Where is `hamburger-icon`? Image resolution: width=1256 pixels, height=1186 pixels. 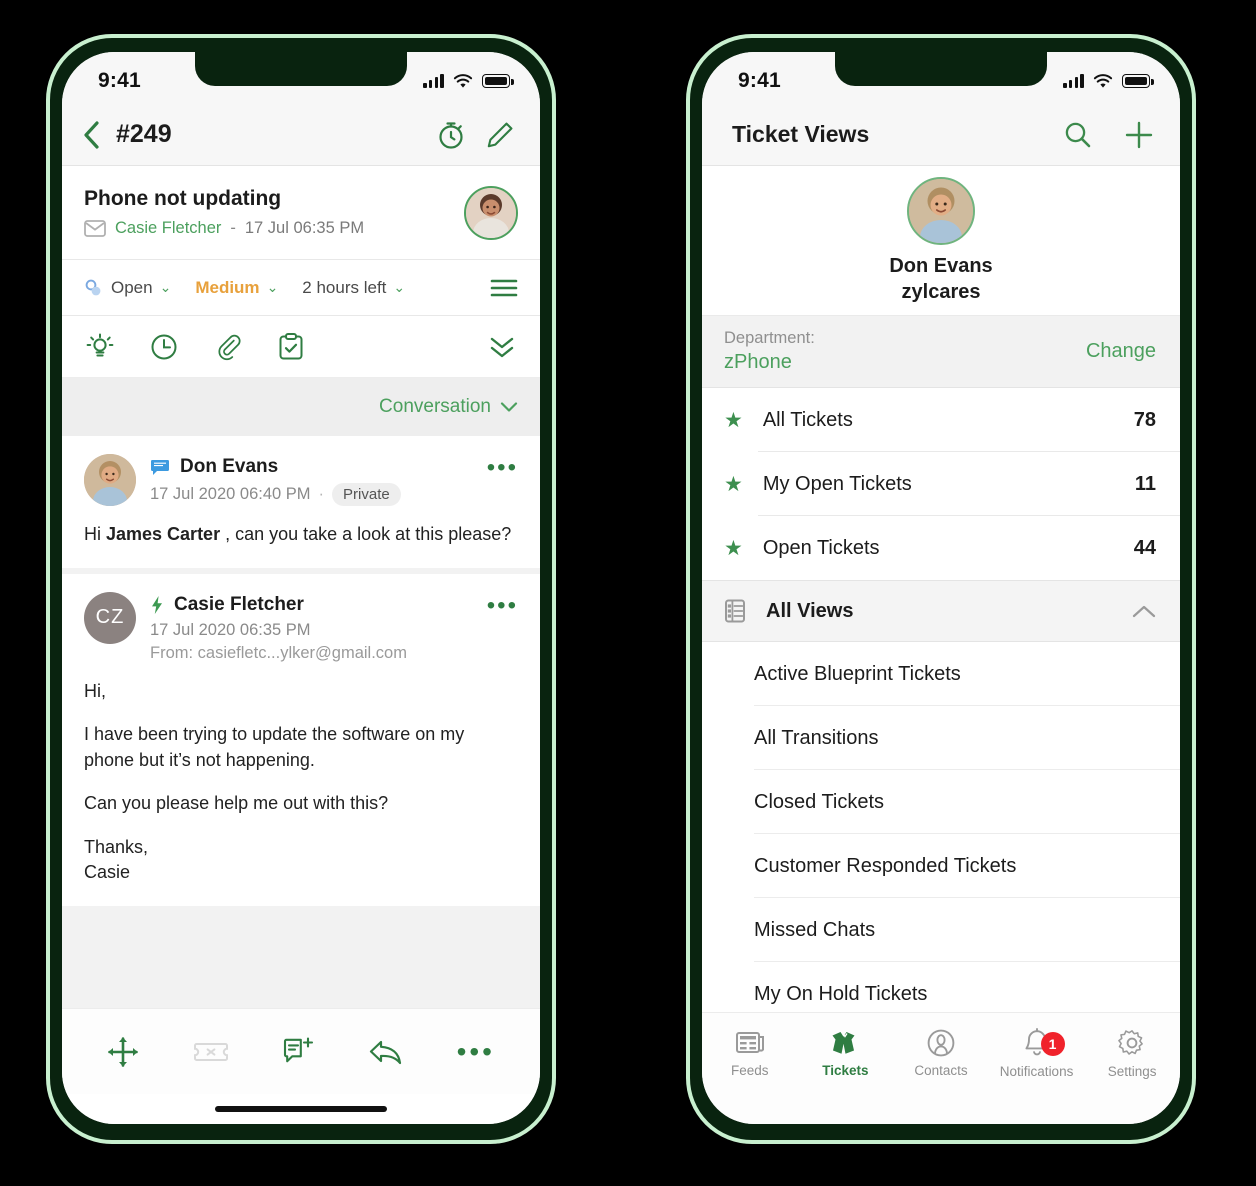
hamburger-icon is located at coordinates (504, 288).